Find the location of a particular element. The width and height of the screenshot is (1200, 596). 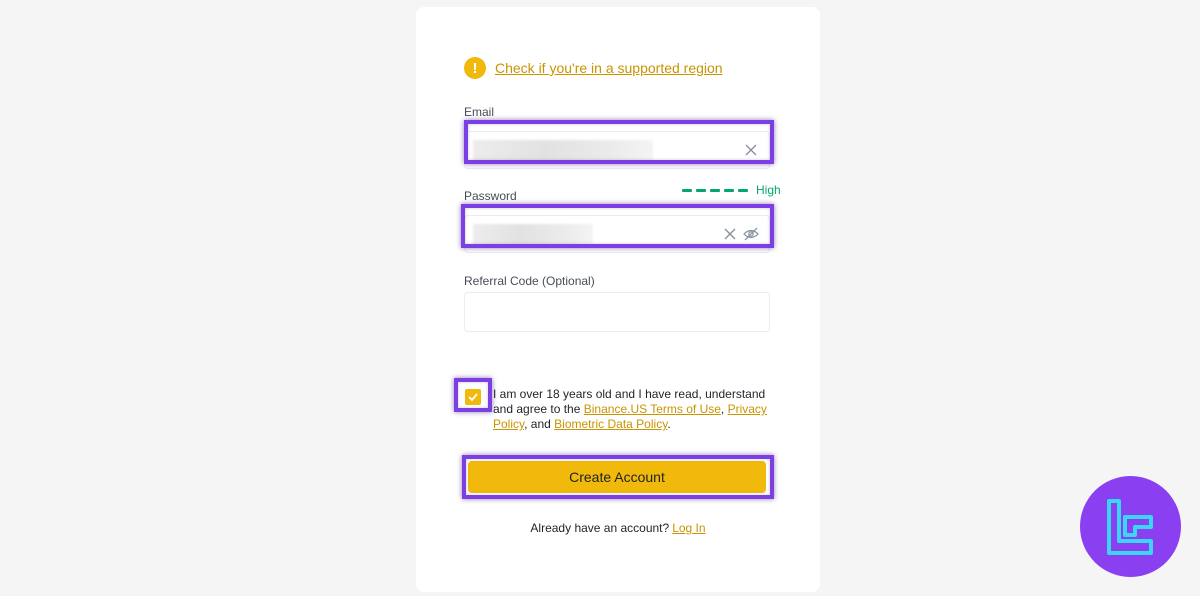

password-label: Password is located at coordinates (490, 196).